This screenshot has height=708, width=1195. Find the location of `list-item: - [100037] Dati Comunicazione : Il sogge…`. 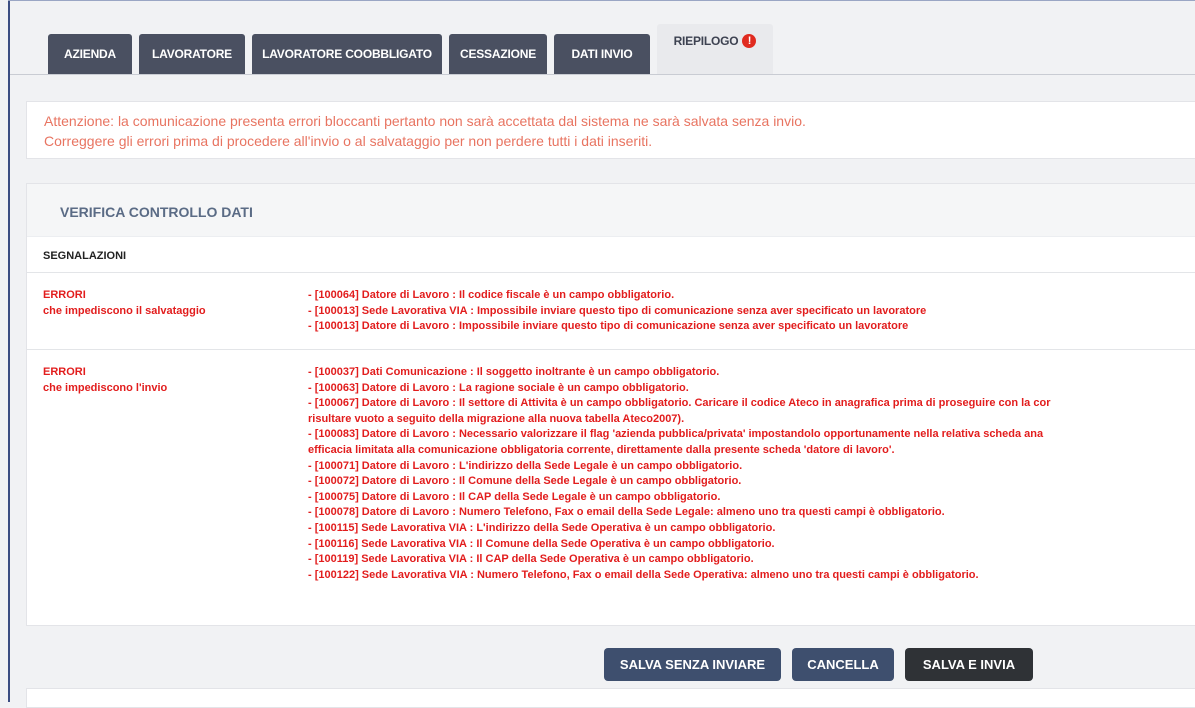

list-item: - [100037] Dati Comunicazione : Il sogge… is located at coordinates (514, 372).